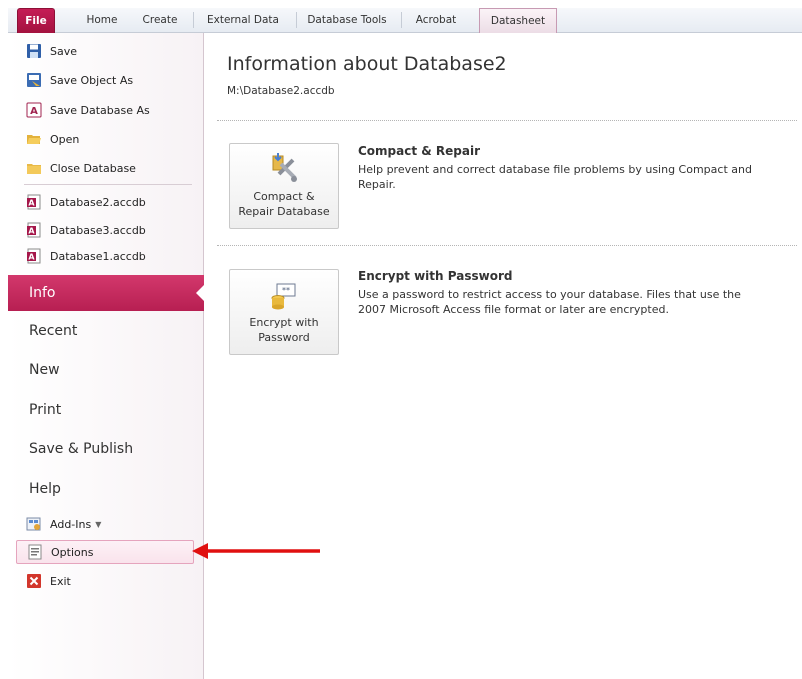  Describe the element at coordinates (105, 581) in the screenshot. I see `exit-button: Exit` at that location.